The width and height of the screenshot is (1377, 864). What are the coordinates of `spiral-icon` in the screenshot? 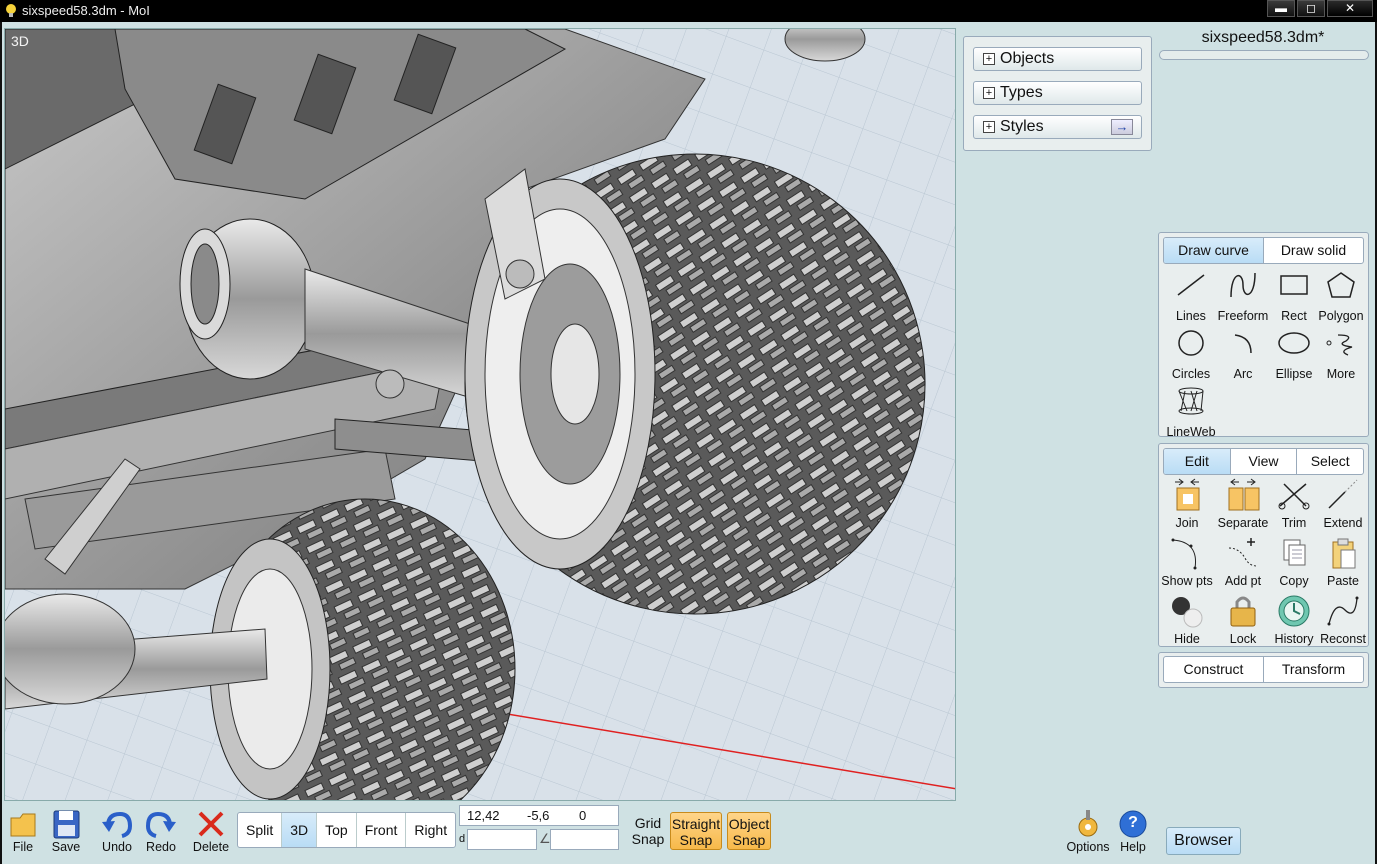 It's located at (1339, 345).